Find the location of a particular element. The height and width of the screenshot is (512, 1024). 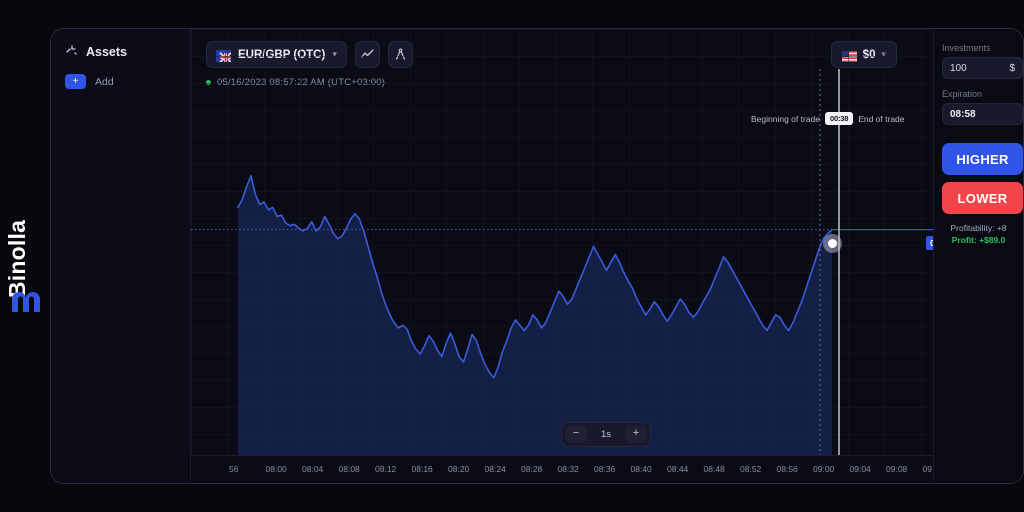

assets-header: Assets is located at coordinates (96, 52).